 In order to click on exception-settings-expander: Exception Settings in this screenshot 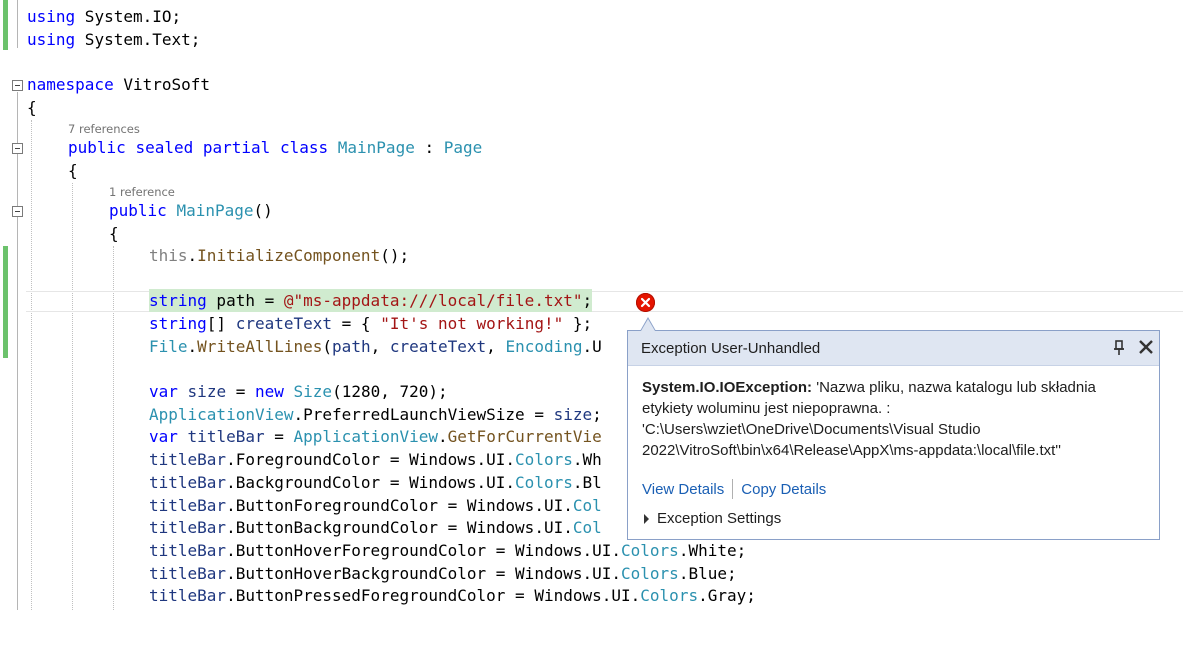, I will do `click(712, 518)`.